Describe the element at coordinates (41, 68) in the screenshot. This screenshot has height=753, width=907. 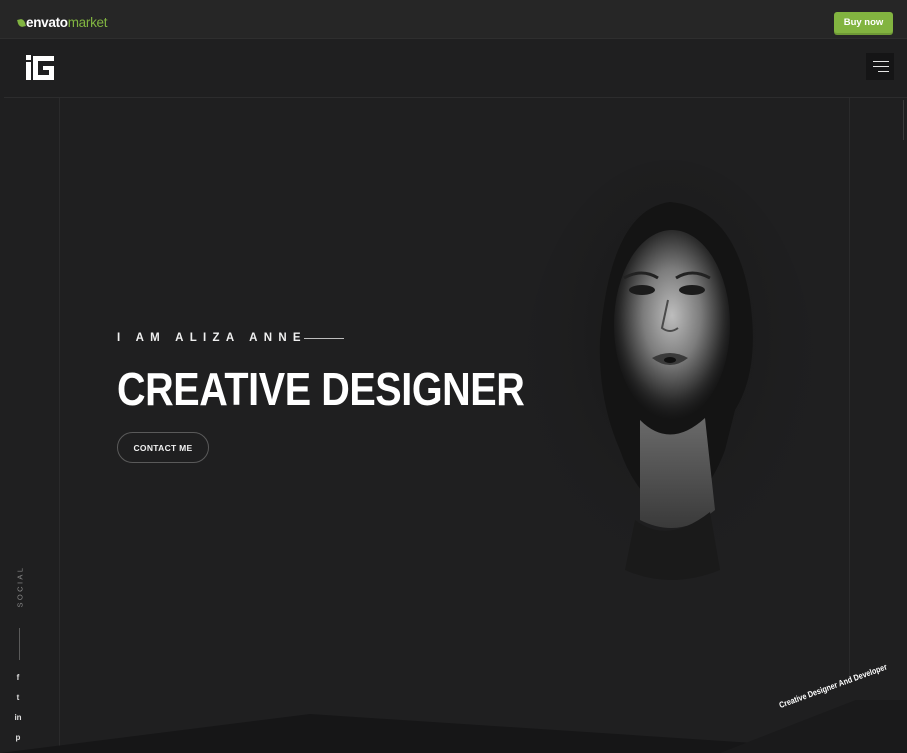
I see `brand-logo-icon` at that location.